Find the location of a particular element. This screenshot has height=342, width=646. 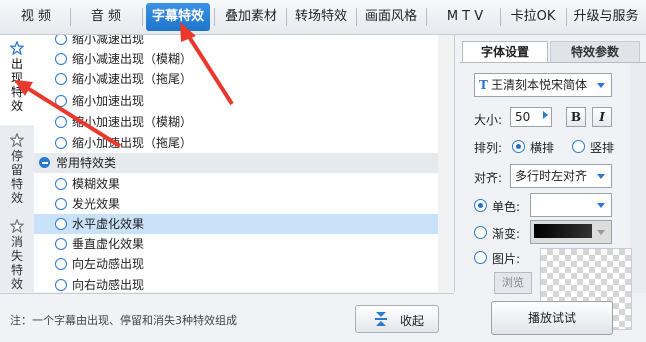

annotation-arrows is located at coordinates (124, 85).